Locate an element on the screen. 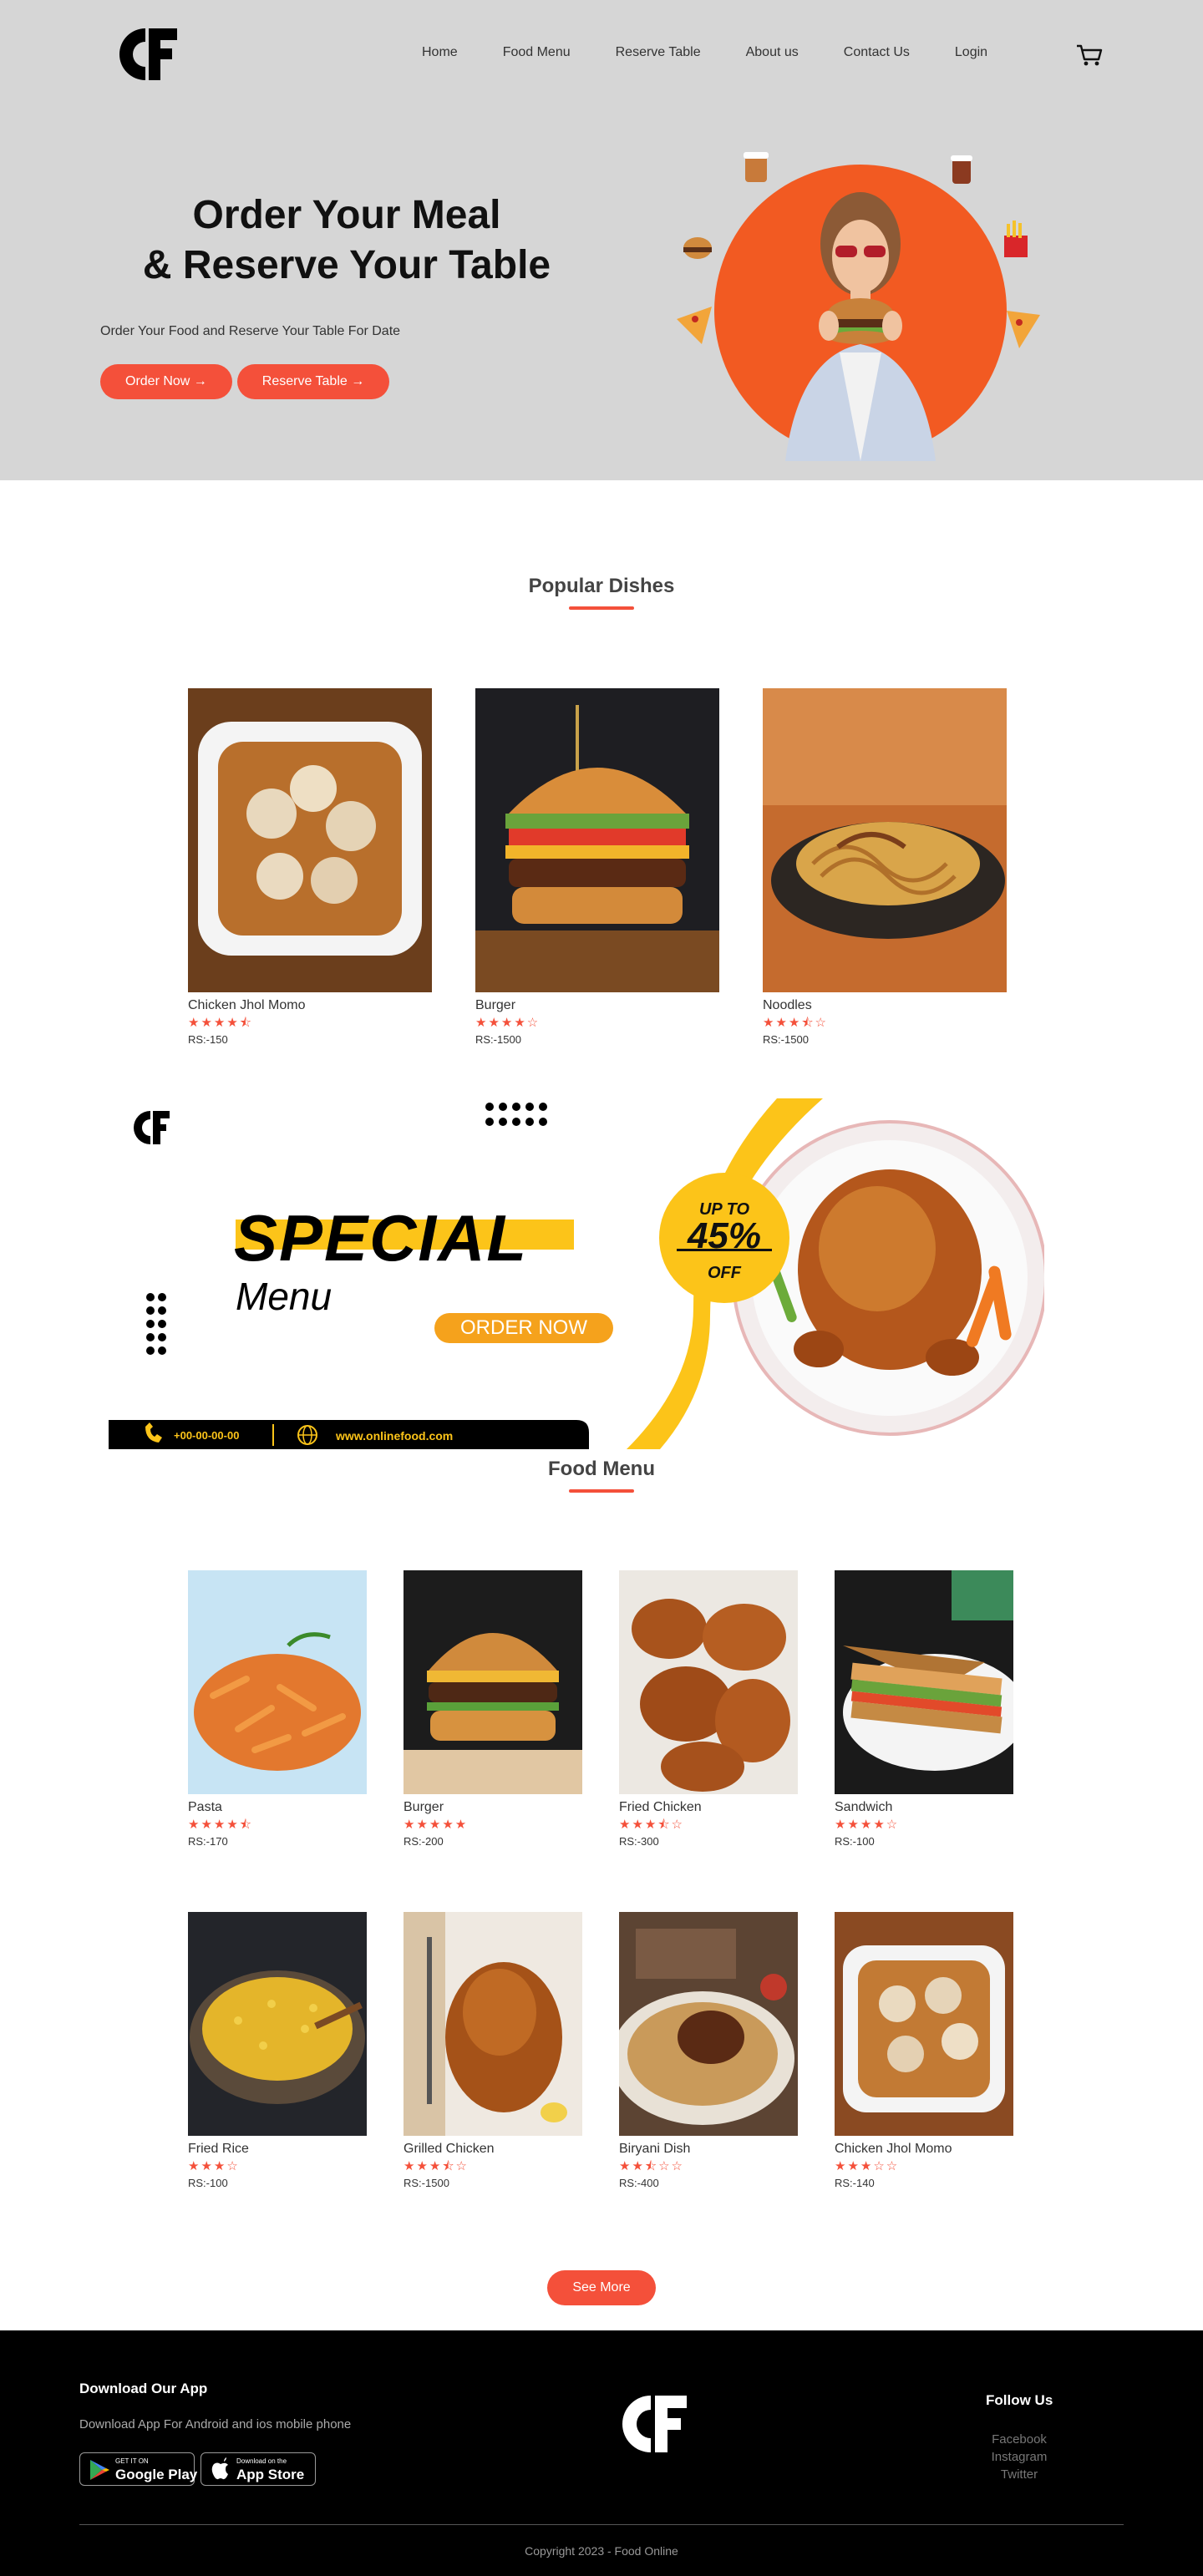 The width and height of the screenshot is (1203, 2576). menu-card: Sandwich ★★★★☆ RS:-100 is located at coordinates (931, 1709).